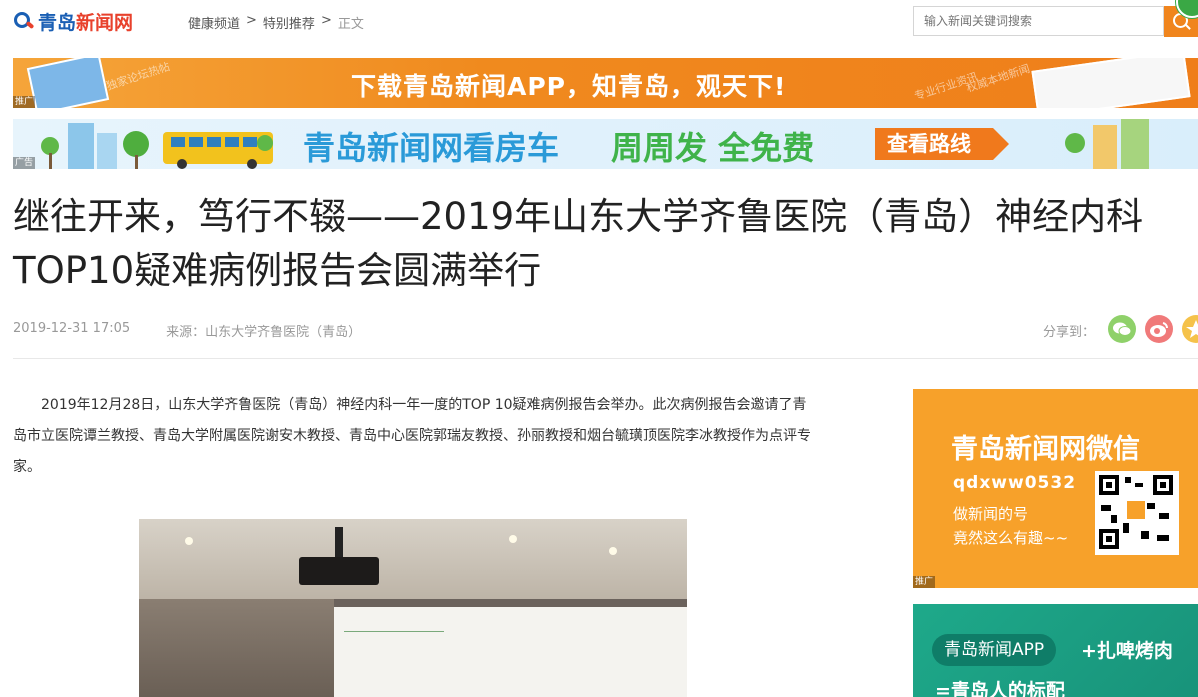 The image size is (1198, 697). Describe the element at coordinates (1045, 449) in the screenshot. I see `wechat-promo-title: 青岛新闻网微信` at that location.